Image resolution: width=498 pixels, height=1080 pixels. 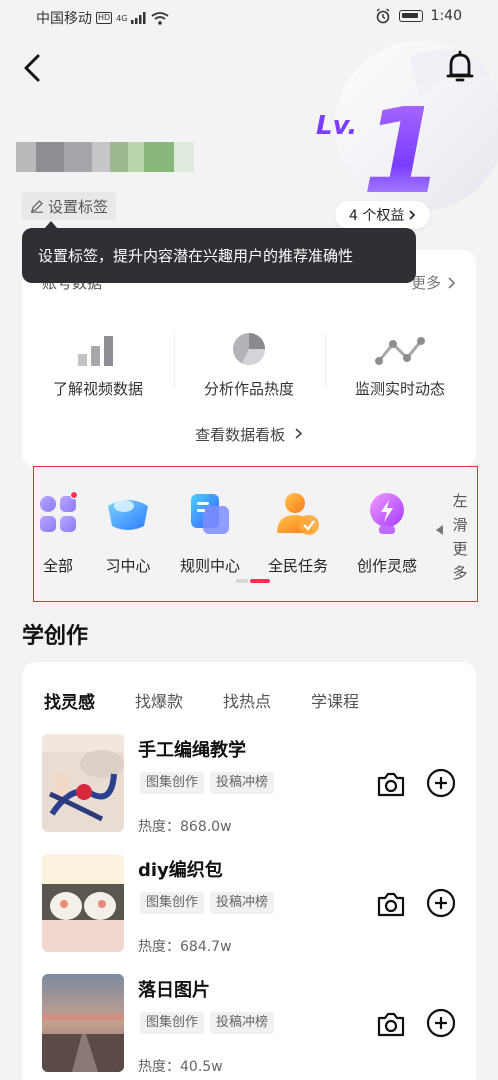 What do you see at coordinates (403, 151) in the screenshot?
I see `level-number: 1` at bounding box center [403, 151].